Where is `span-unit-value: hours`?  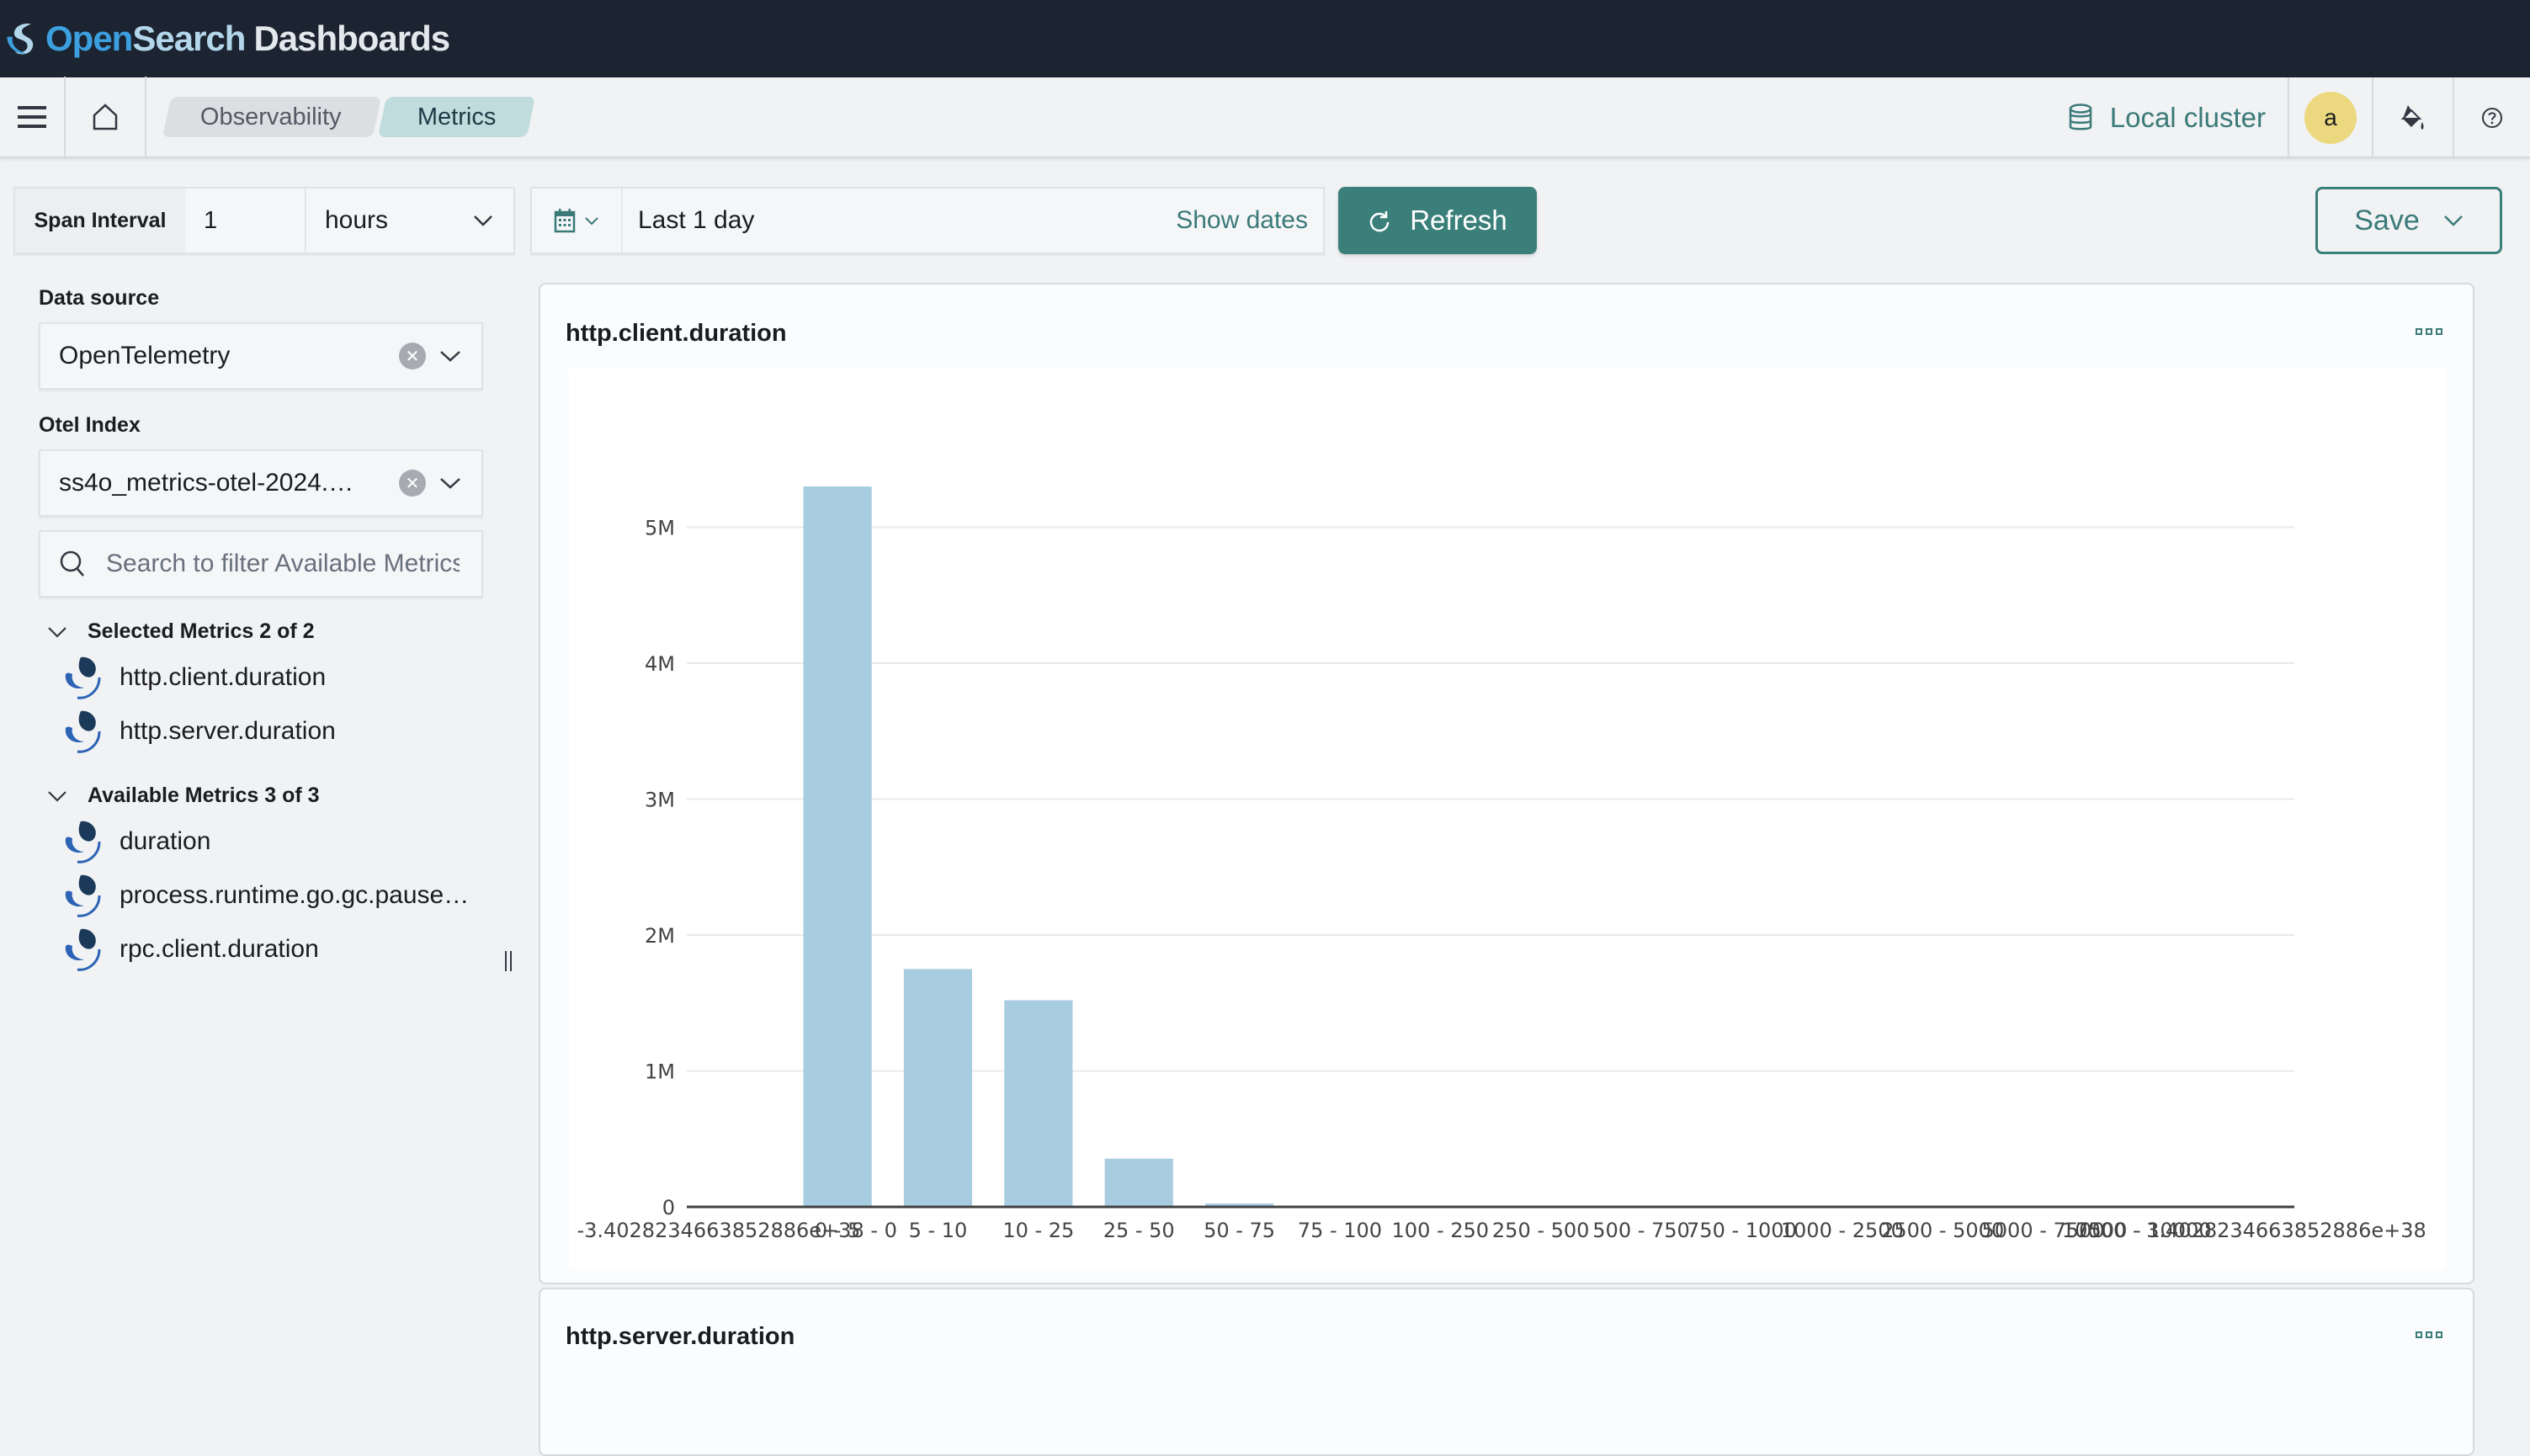
span-unit-value: hours is located at coordinates (357, 220).